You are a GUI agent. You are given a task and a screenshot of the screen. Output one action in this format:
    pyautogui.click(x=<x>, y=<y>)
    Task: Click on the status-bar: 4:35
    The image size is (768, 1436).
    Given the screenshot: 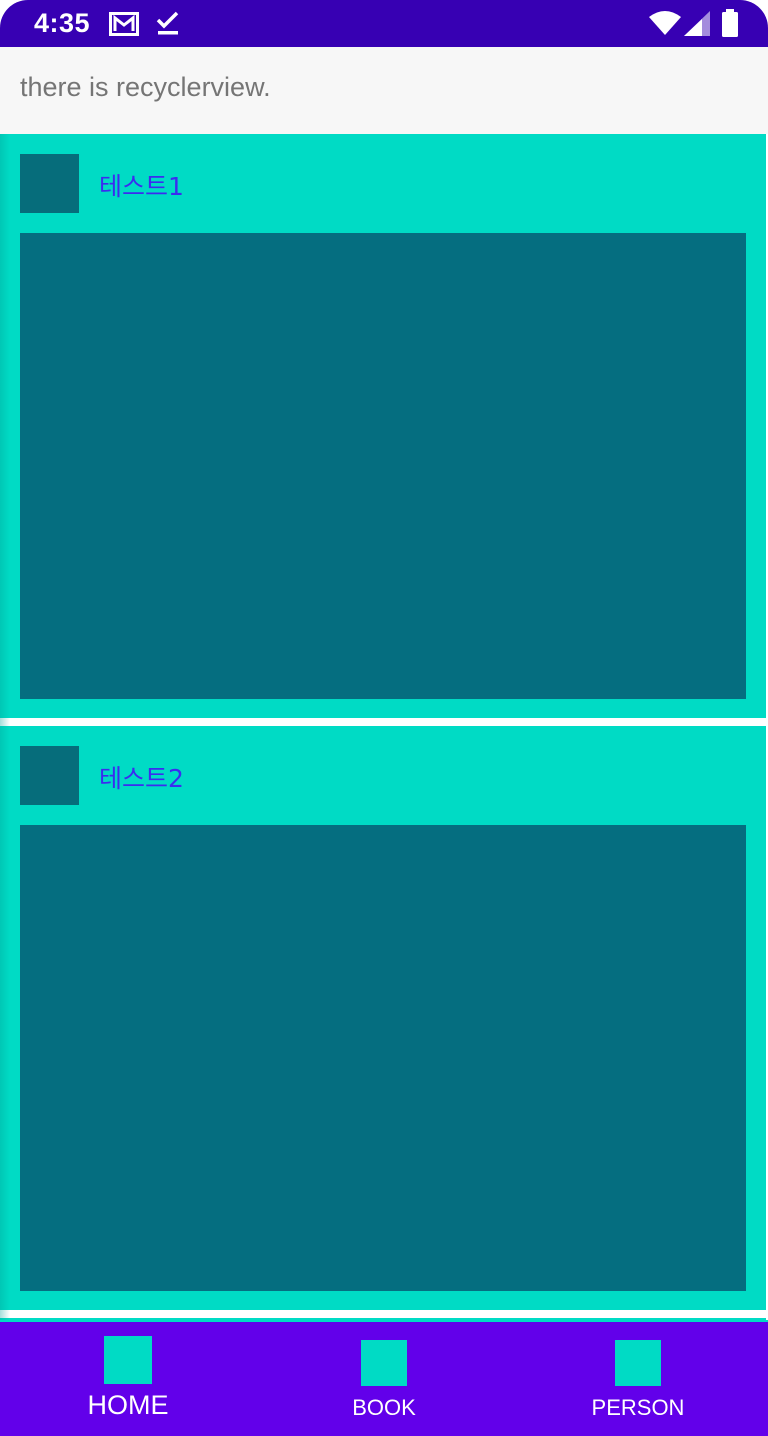 What is the action you would take?
    pyautogui.click(x=384, y=23)
    